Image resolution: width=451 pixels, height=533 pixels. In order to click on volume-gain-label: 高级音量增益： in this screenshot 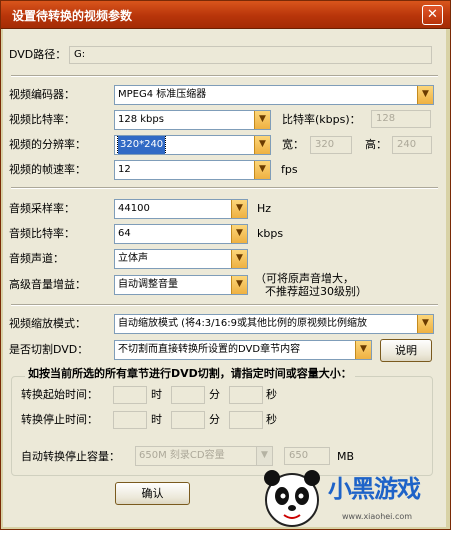, I will do `click(47, 284)`.